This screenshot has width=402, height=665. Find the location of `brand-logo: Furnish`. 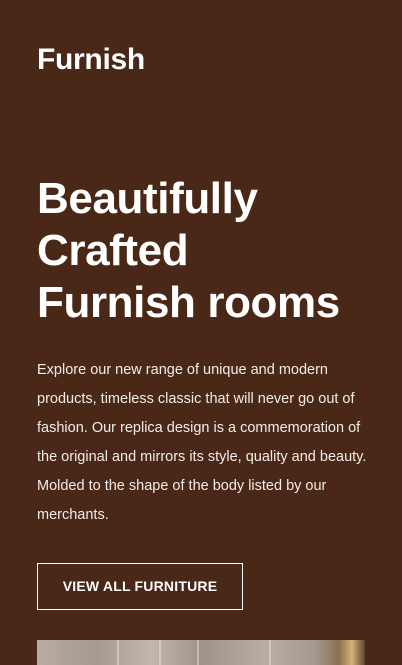

brand-logo: Furnish is located at coordinates (91, 60).